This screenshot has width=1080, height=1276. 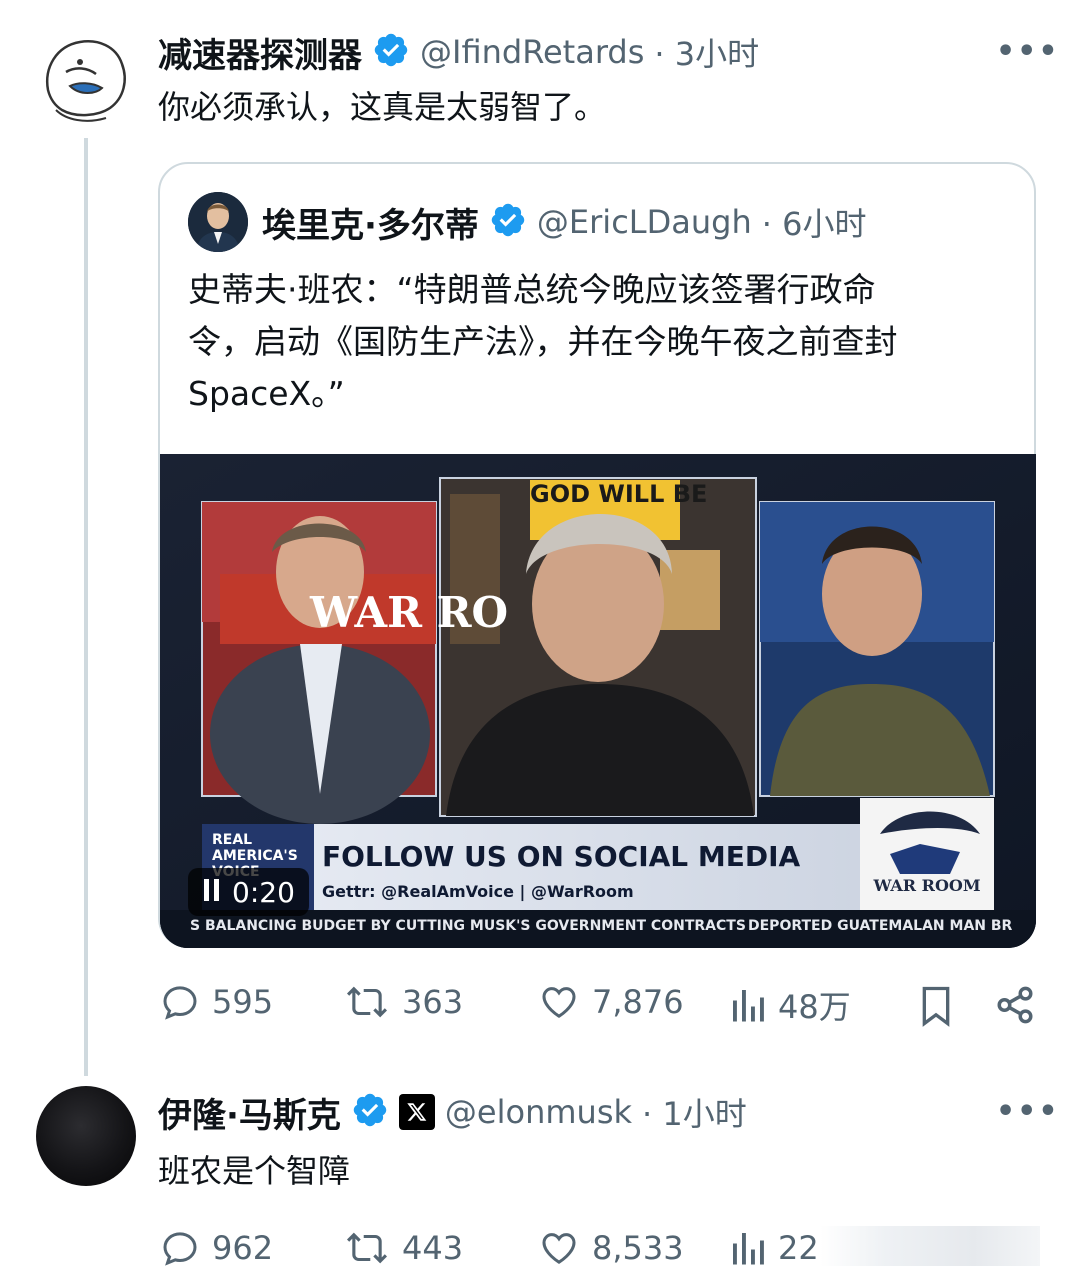 I want to click on tweet-text: 班农是个智障, so click(x=254, y=1171).